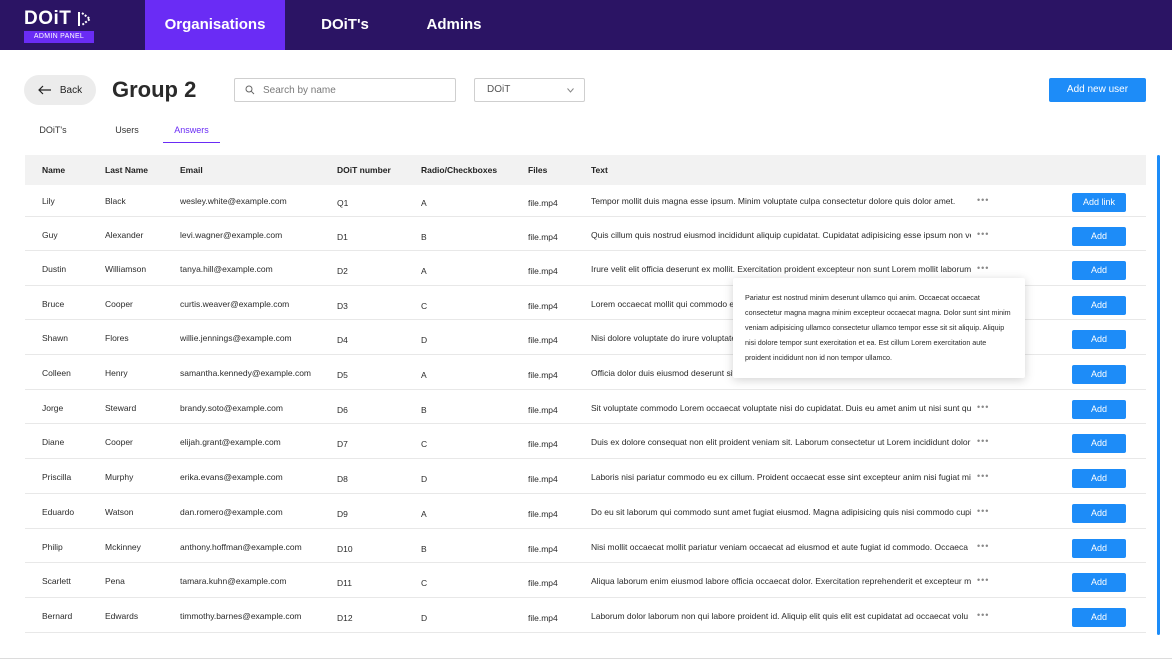  What do you see at coordinates (126, 269) in the screenshot?
I see `cell-last-name: Williamson` at bounding box center [126, 269].